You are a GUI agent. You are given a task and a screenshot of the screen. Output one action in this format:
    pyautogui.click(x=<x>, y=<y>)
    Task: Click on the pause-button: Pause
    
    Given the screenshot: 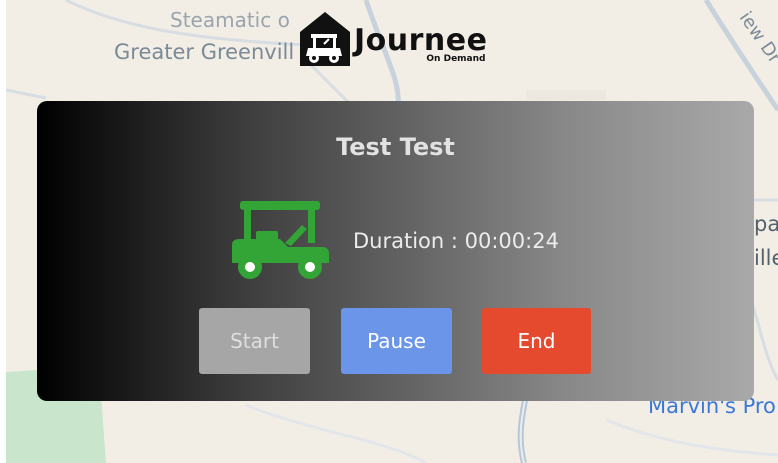 What is the action you would take?
    pyautogui.click(x=396, y=341)
    